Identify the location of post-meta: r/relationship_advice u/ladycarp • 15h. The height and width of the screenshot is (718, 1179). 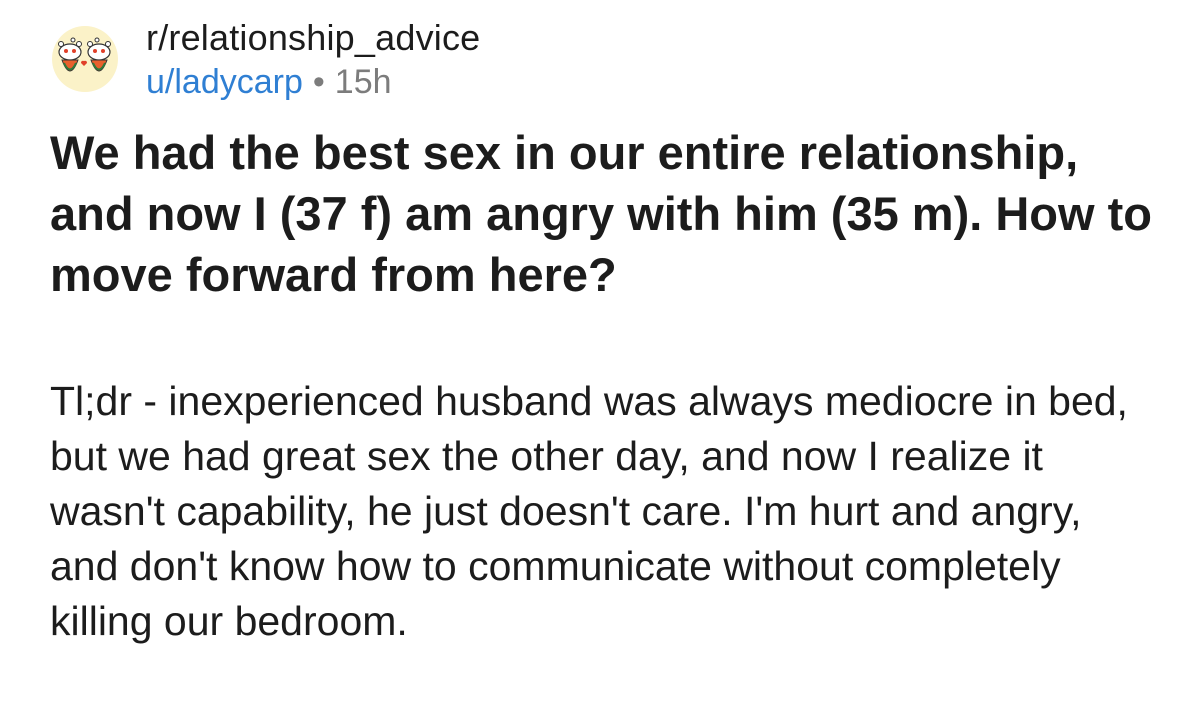
(313, 60).